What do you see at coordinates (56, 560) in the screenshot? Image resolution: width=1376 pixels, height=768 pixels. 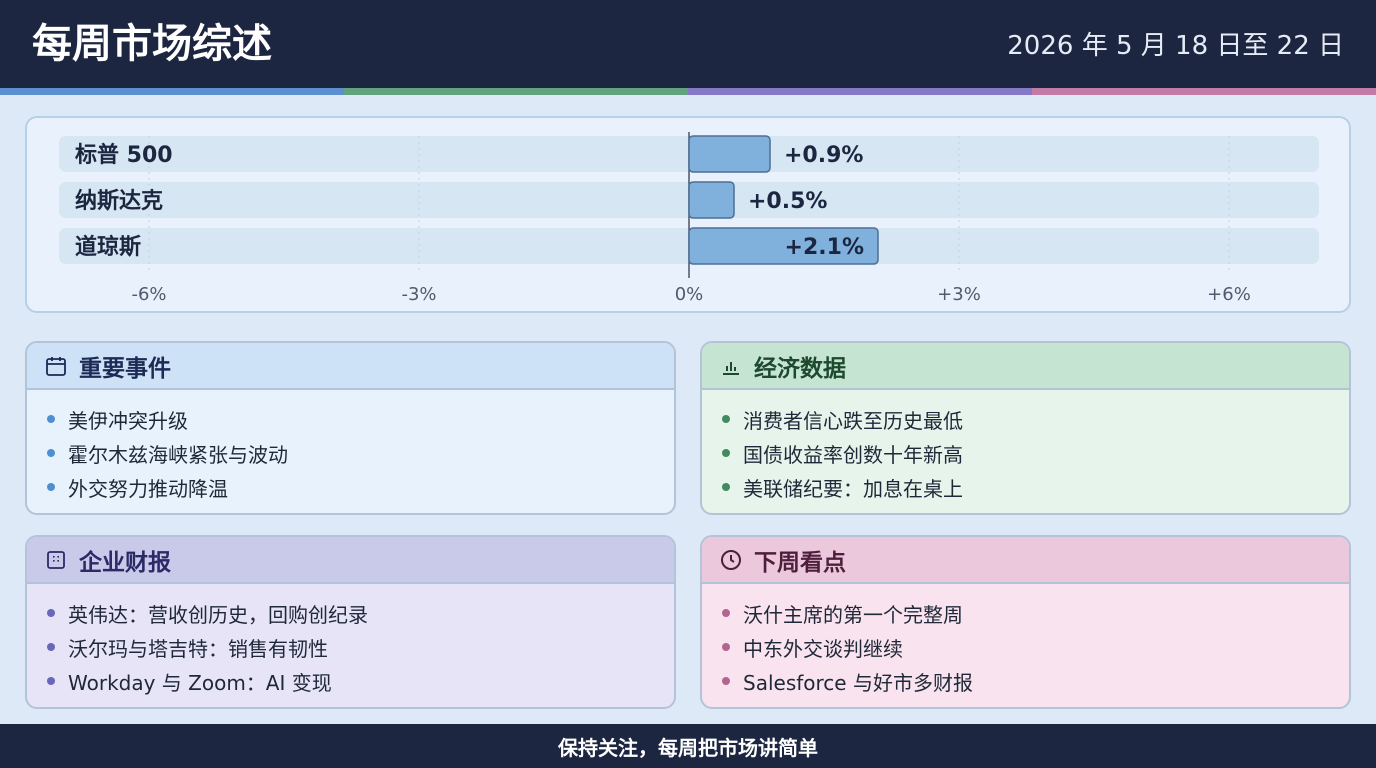 I see `building-icon` at bounding box center [56, 560].